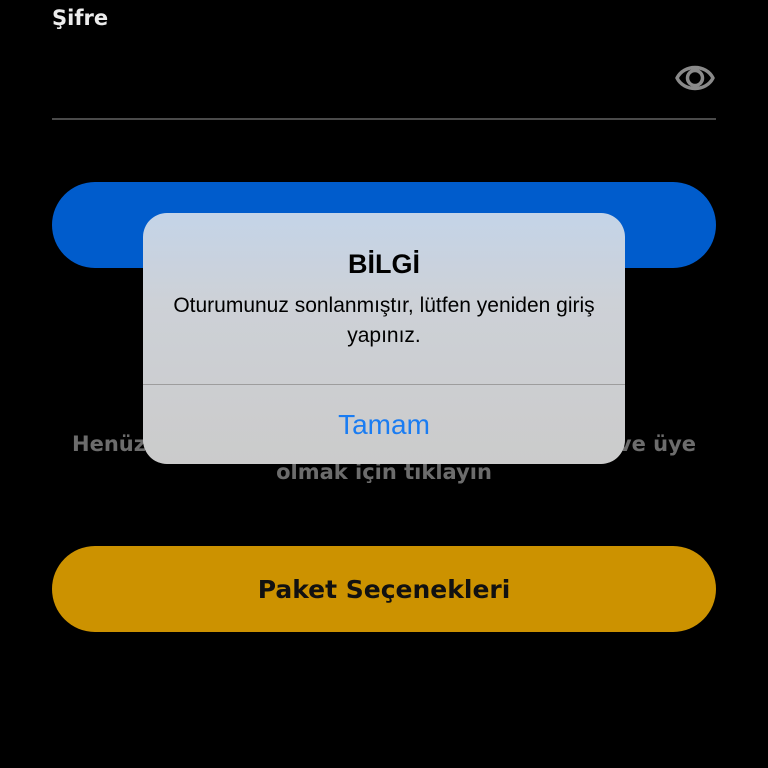 Image resolution: width=768 pixels, height=768 pixels. I want to click on password-input, so click(354, 79).